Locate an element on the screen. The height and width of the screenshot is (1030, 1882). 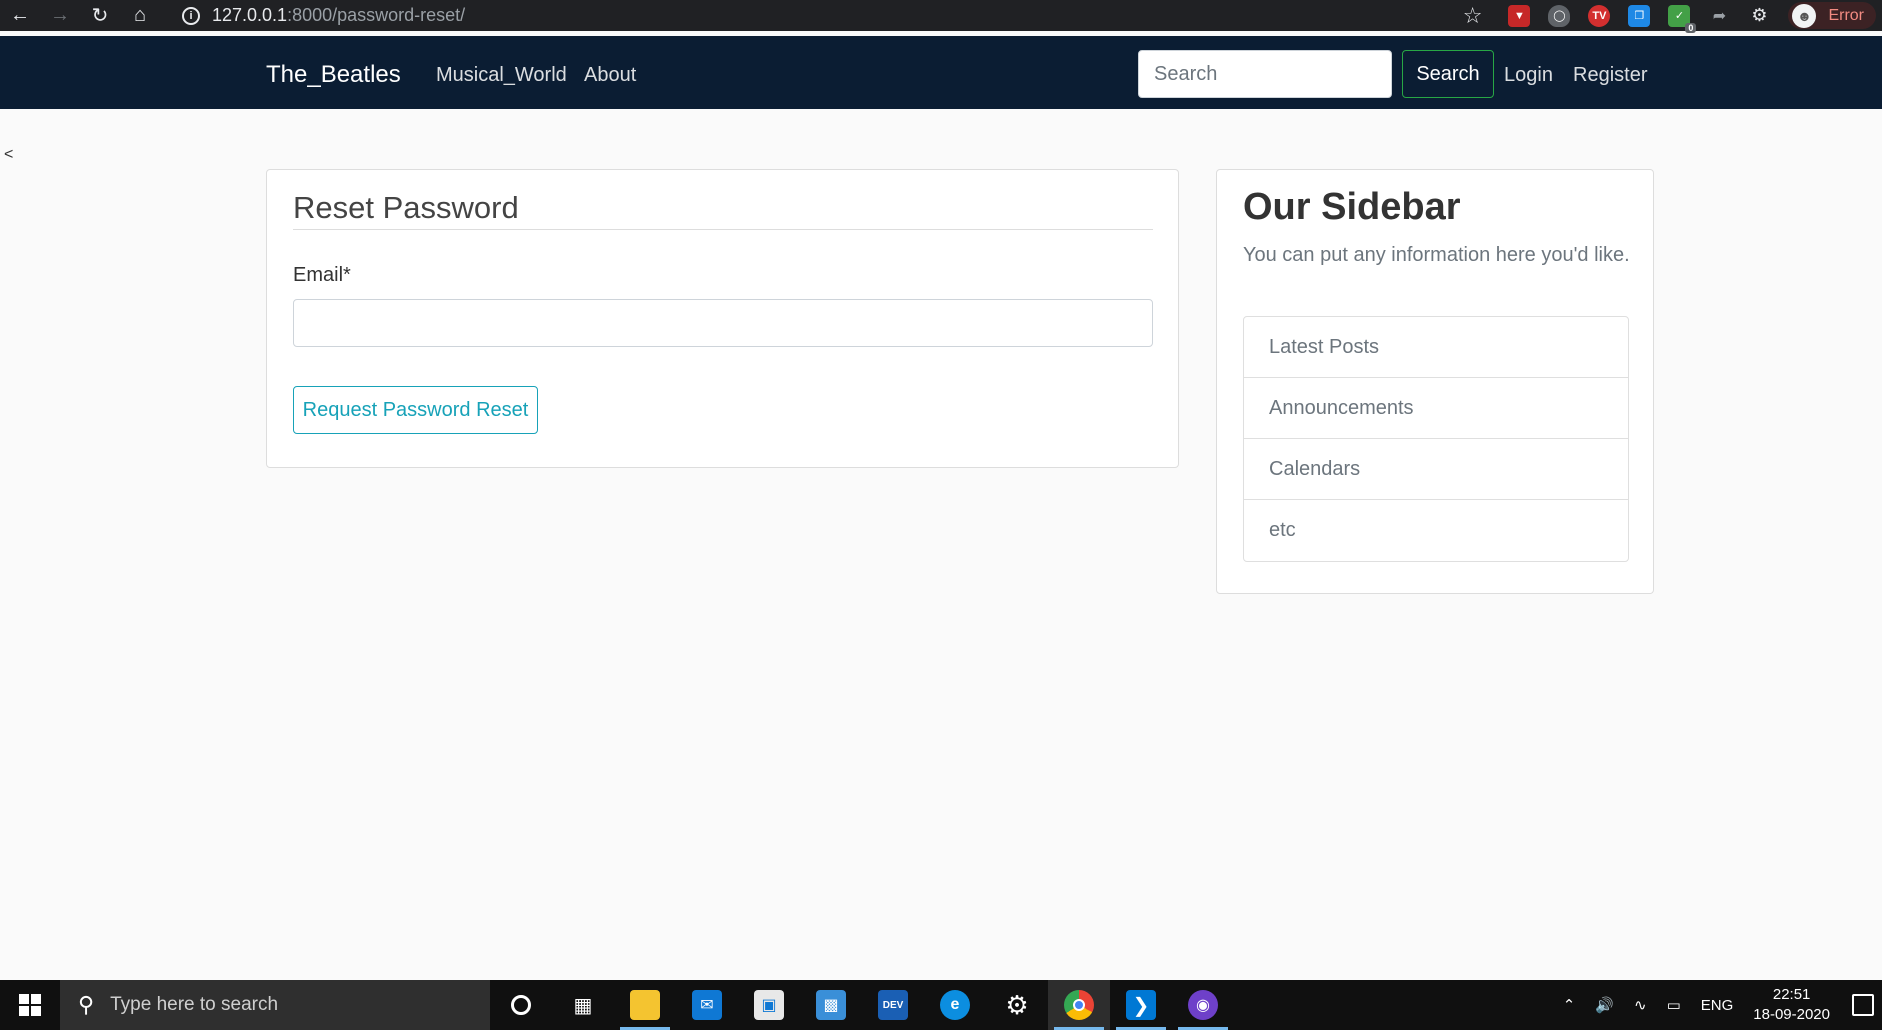
profile-status: Error is located at coordinates (1846, 15).